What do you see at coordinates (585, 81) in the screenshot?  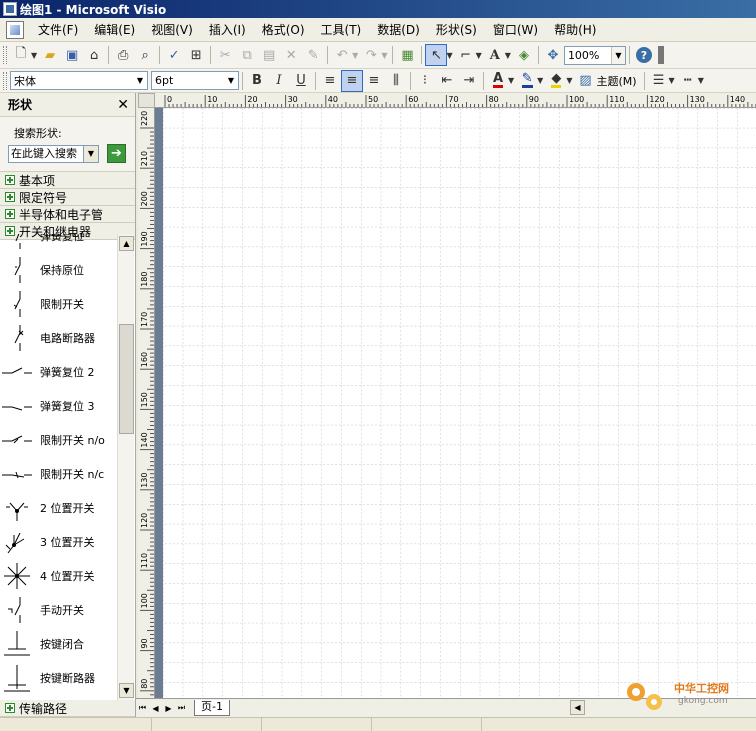 I see `theme-icon: ▨` at bounding box center [585, 81].